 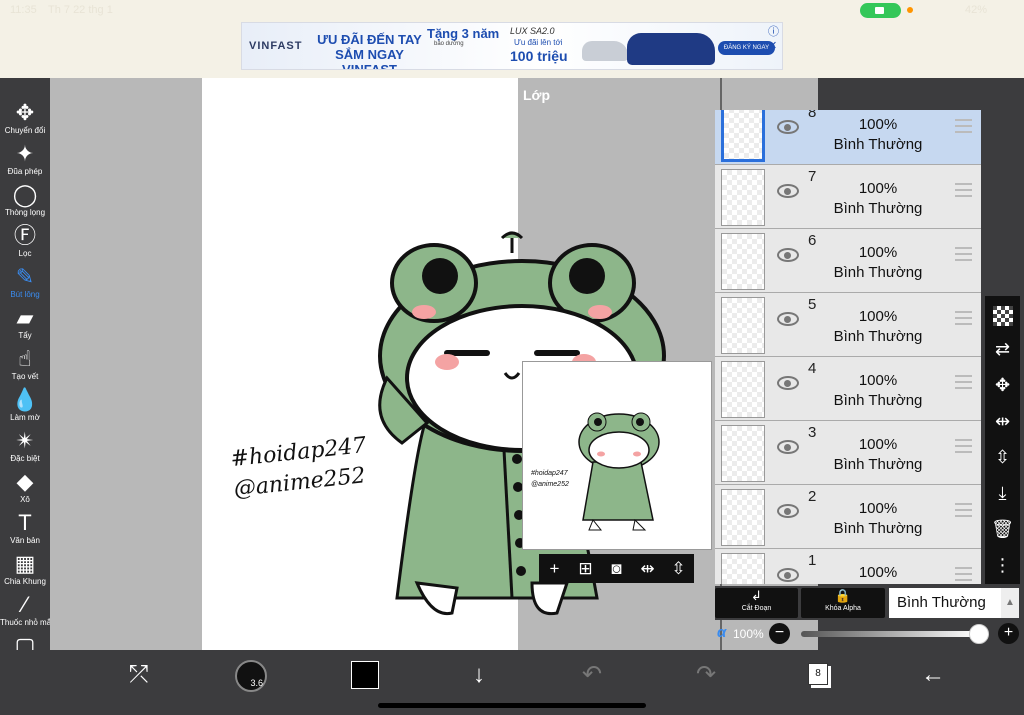 I want to click on layer-row: 3 100% Bình Thường, so click(x=848, y=453).